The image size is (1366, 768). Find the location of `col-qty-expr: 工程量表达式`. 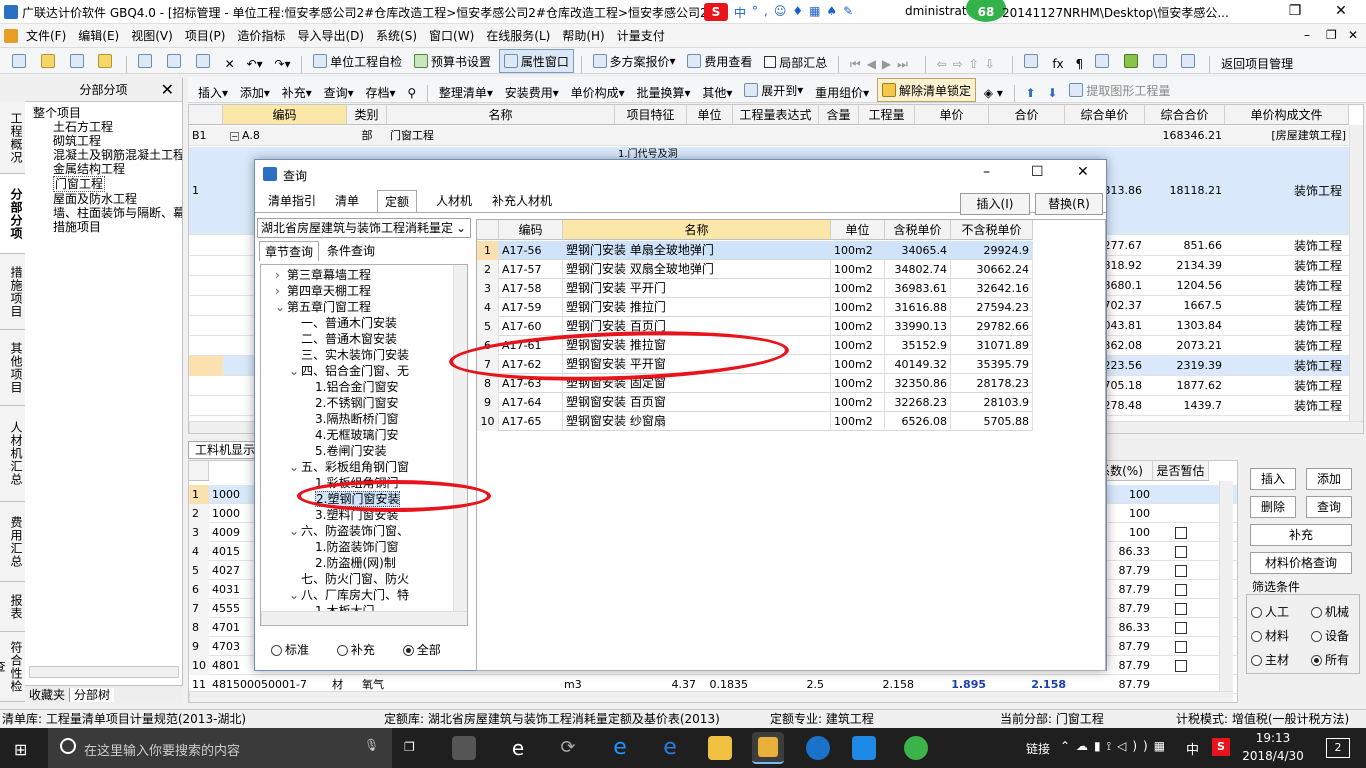

col-qty-expr: 工程量表达式 is located at coordinates (776, 115).